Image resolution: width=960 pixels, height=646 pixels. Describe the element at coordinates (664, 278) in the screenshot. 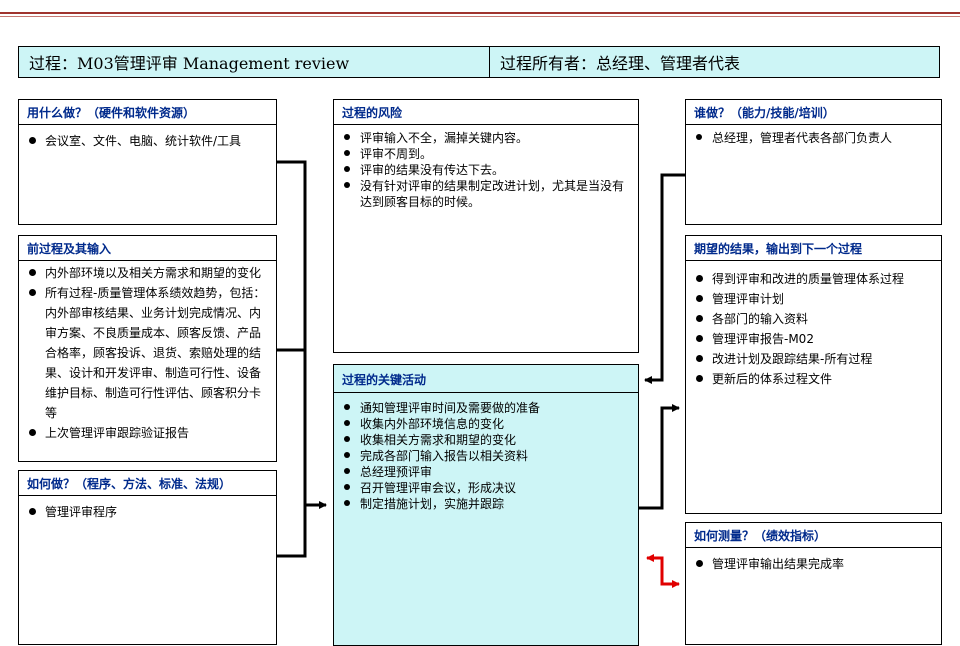

I see `connector-who` at that location.